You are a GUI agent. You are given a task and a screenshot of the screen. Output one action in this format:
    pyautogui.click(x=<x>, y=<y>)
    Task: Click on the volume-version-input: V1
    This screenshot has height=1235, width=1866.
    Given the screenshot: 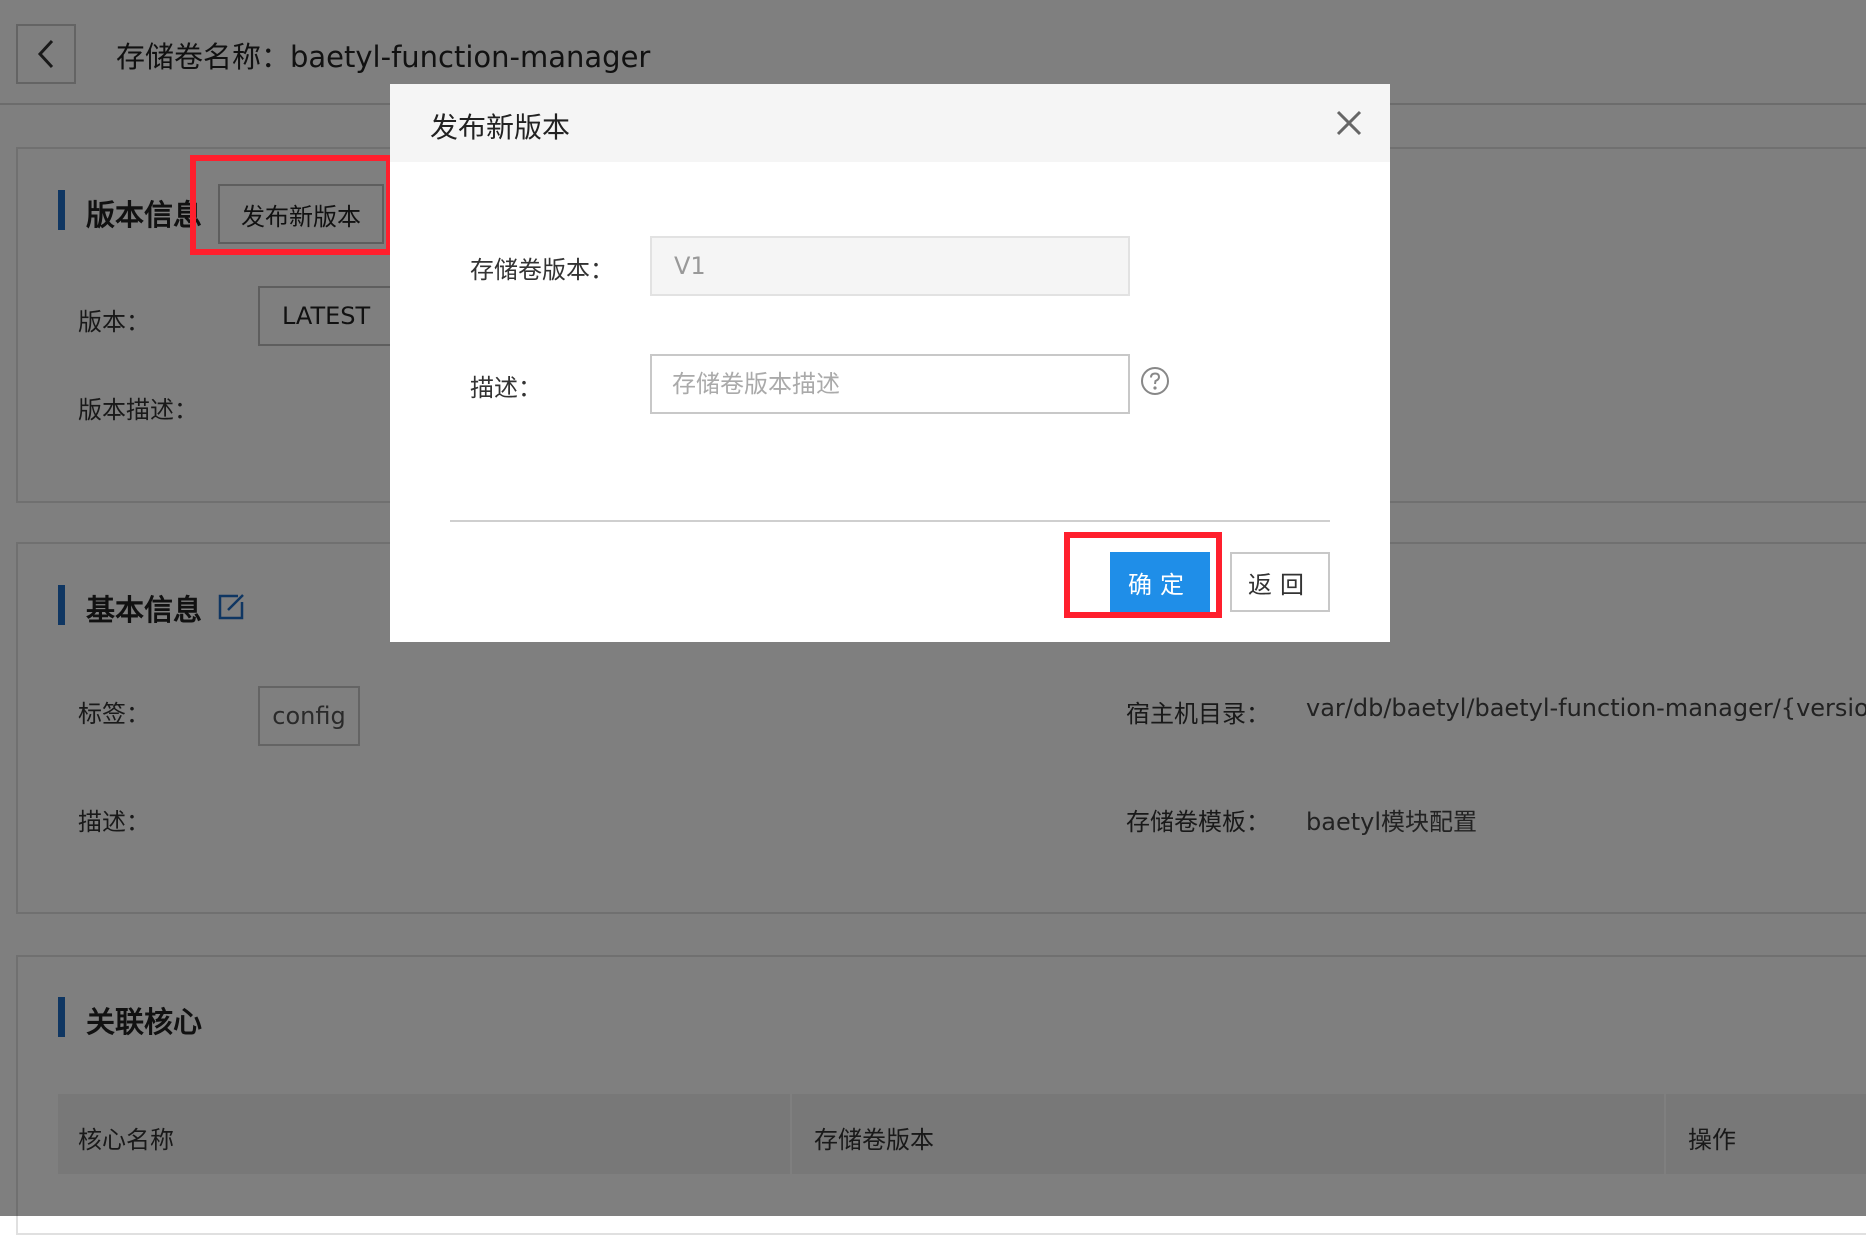 What is the action you would take?
    pyautogui.click(x=890, y=266)
    